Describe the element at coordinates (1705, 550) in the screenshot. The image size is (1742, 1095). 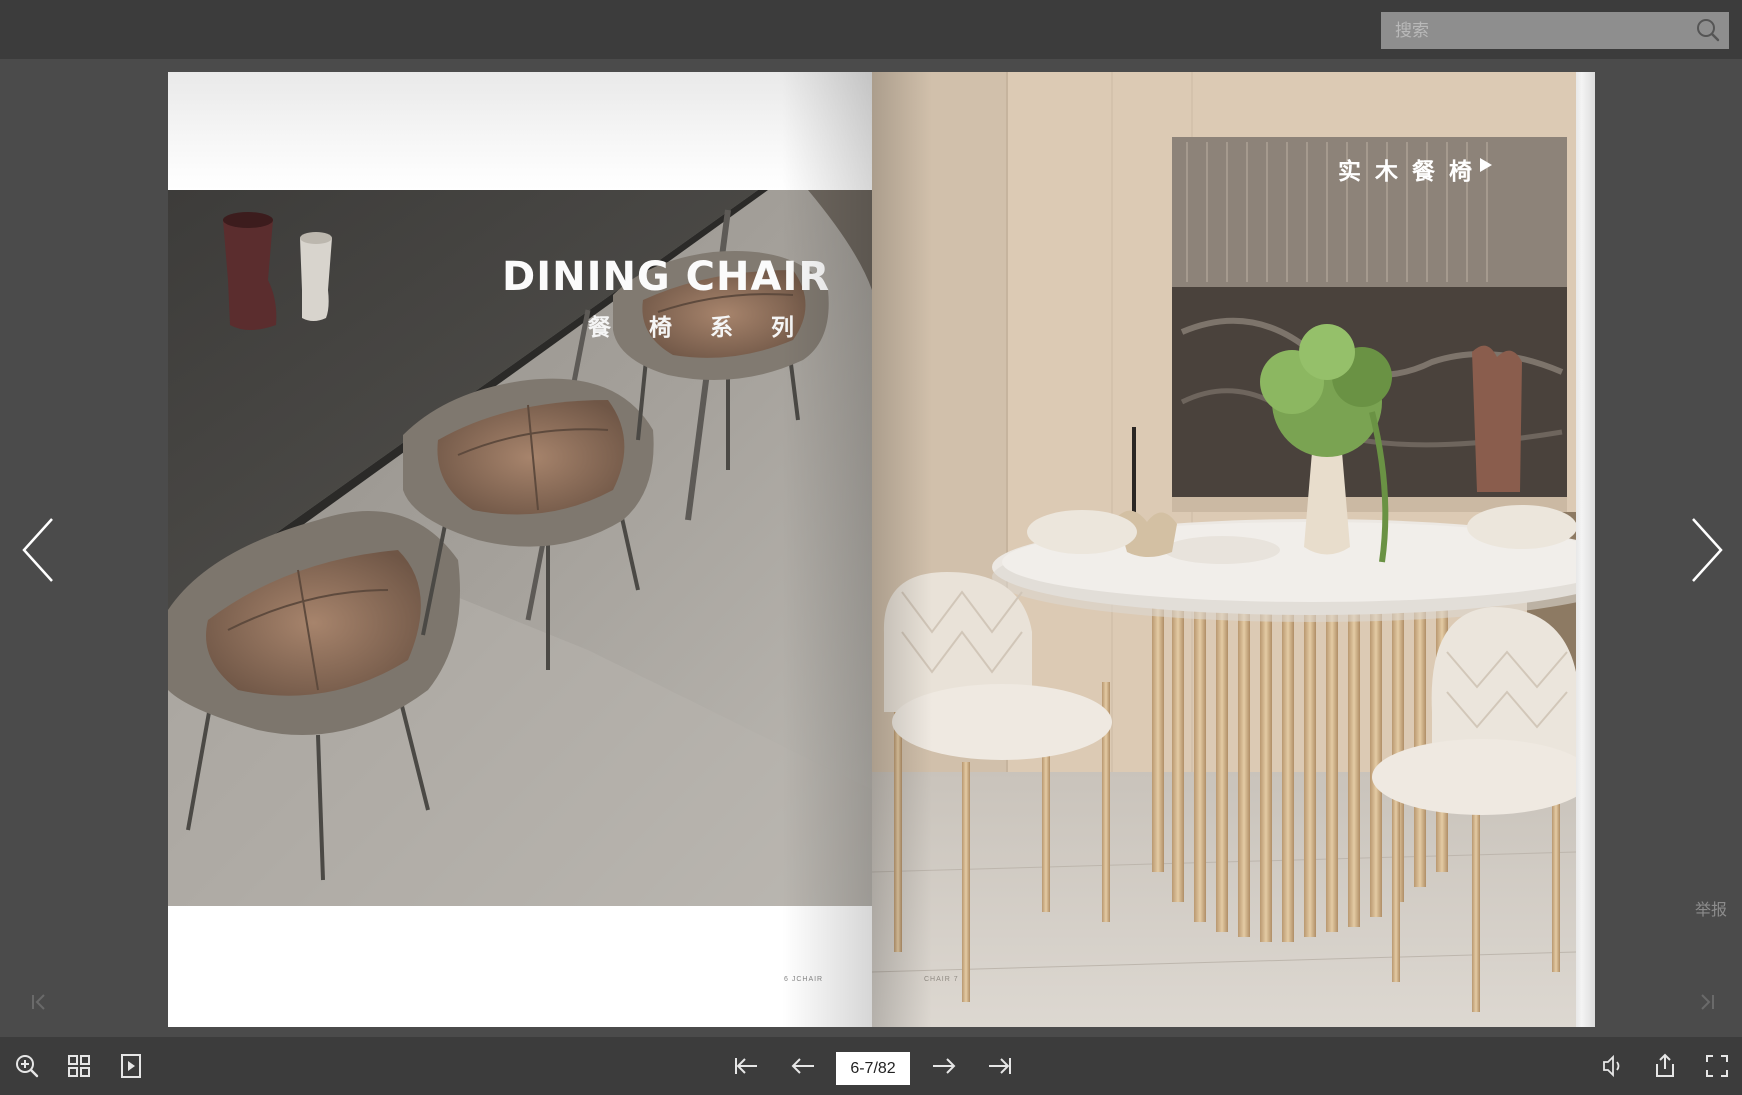
I see `next-spread-arrow-icon` at that location.